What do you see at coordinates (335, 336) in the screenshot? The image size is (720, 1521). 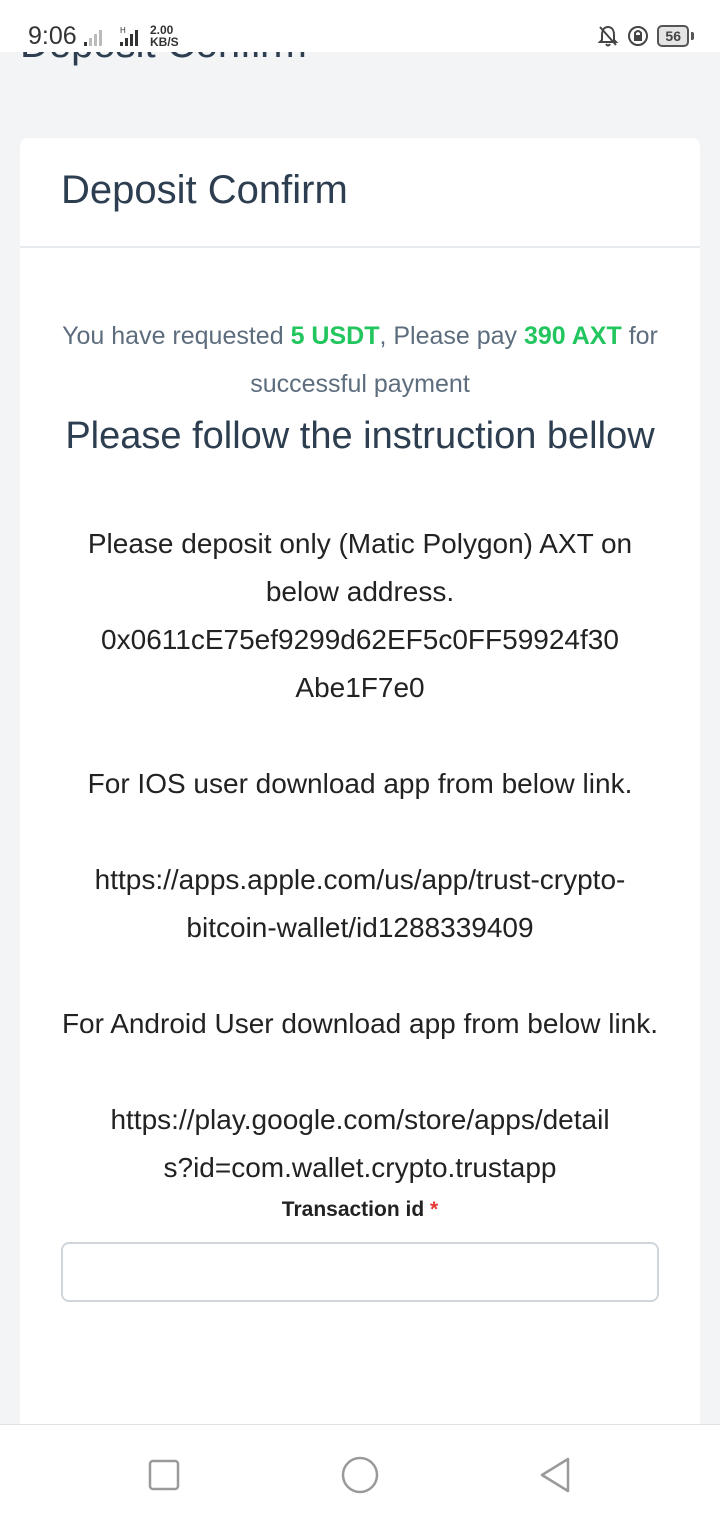 I see `requested-amount: 5 USDT` at bounding box center [335, 336].